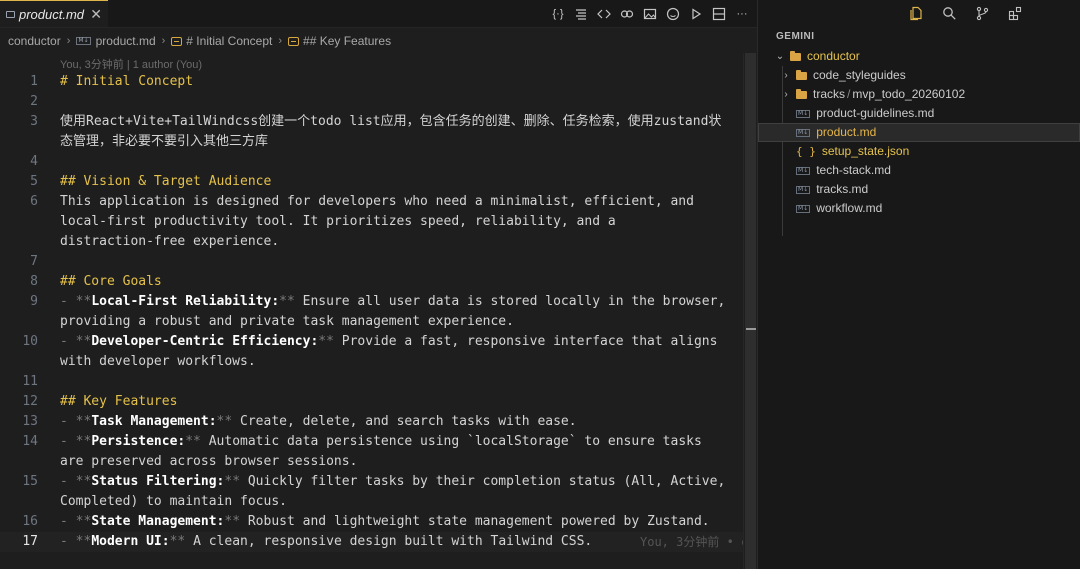 The image size is (1080, 569). What do you see at coordinates (371, 462) in the screenshot?
I see `code-line: are preserved across browser sessions.` at bounding box center [371, 462].